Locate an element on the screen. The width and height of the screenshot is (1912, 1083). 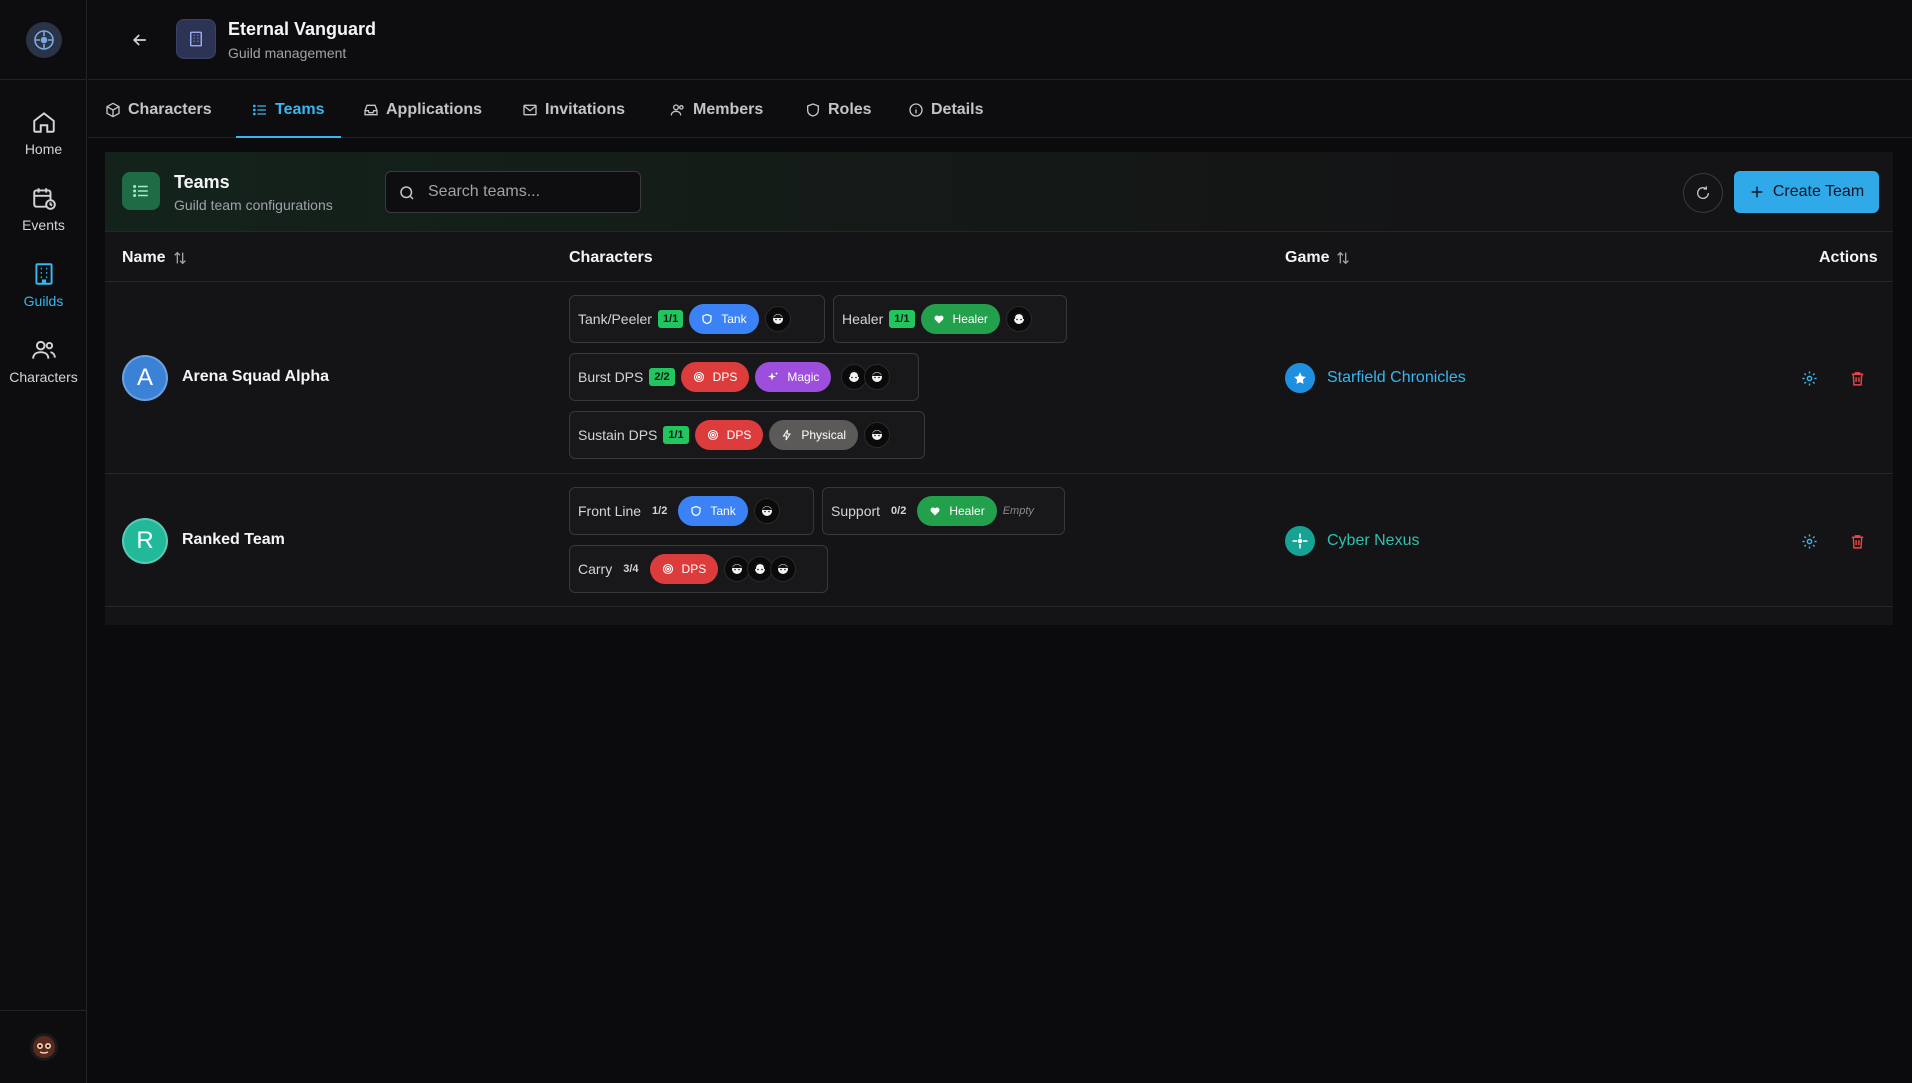
arrow-left-icon is located at coordinates (139, 40).